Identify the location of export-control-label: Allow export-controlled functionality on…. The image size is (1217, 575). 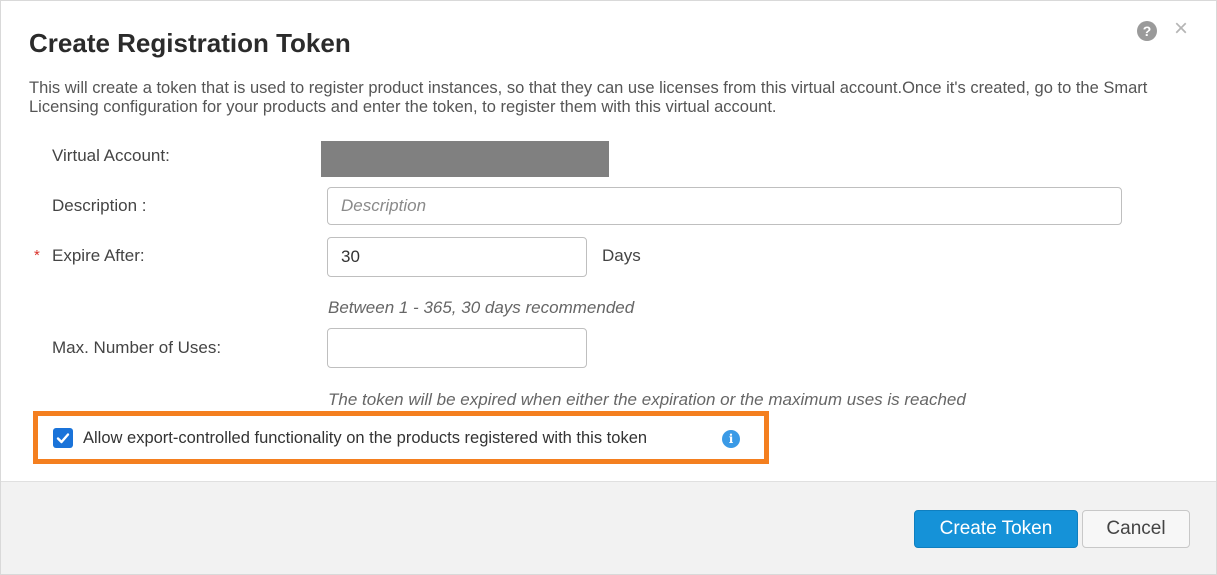
(365, 438).